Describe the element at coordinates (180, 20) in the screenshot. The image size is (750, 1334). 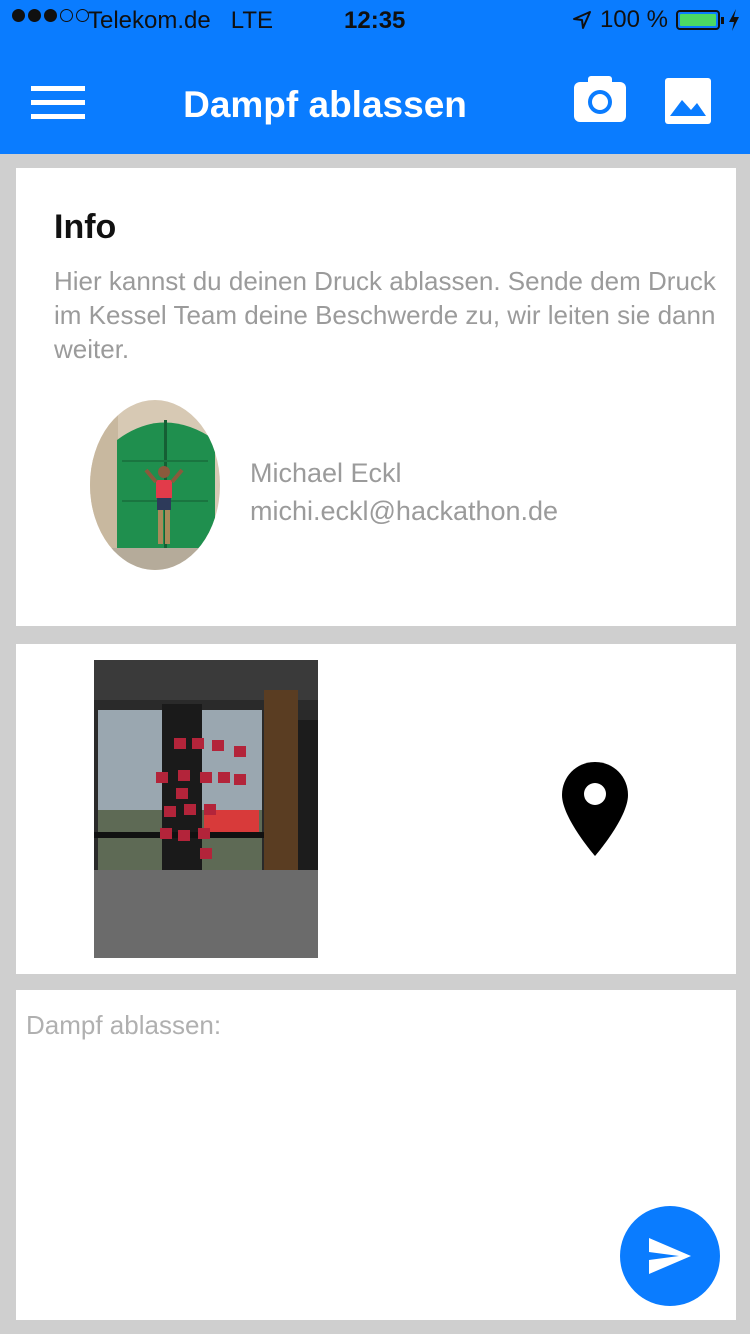
I see `carrier-label: Telekom.de LTE` at that location.